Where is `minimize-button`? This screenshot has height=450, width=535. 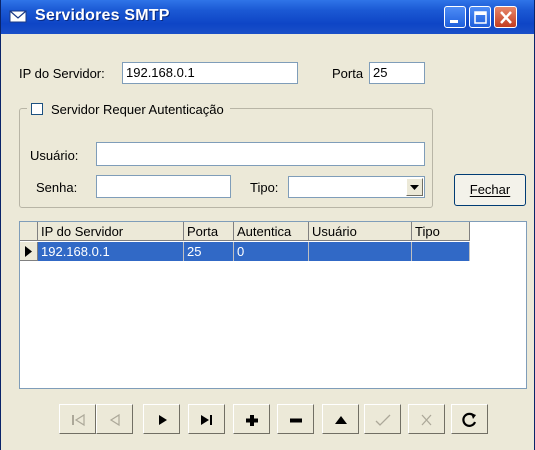 minimize-button is located at coordinates (455, 17).